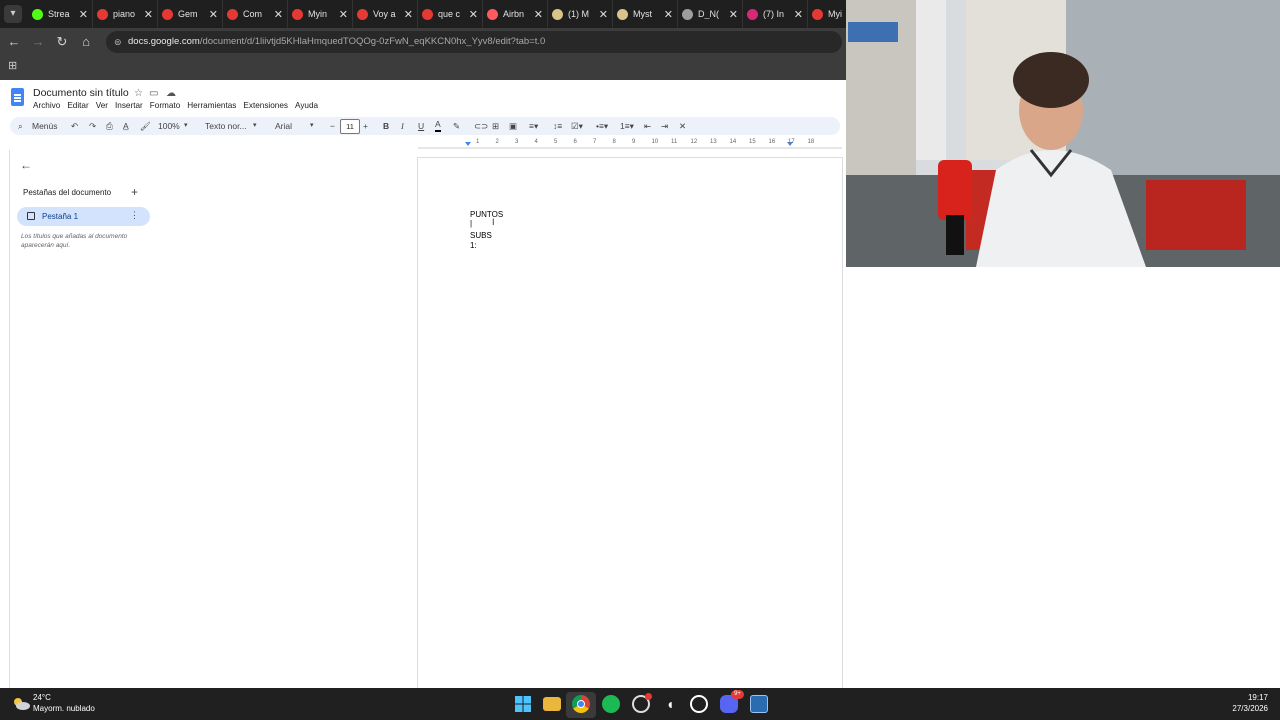 This screenshot has width=1280, height=720. I want to click on zoom-select: 100%, so click(169, 126).